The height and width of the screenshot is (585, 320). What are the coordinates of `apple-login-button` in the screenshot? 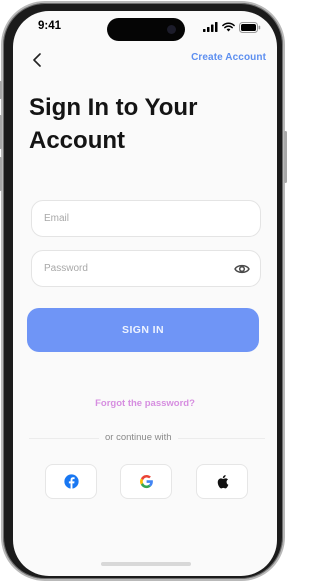 It's located at (222, 481).